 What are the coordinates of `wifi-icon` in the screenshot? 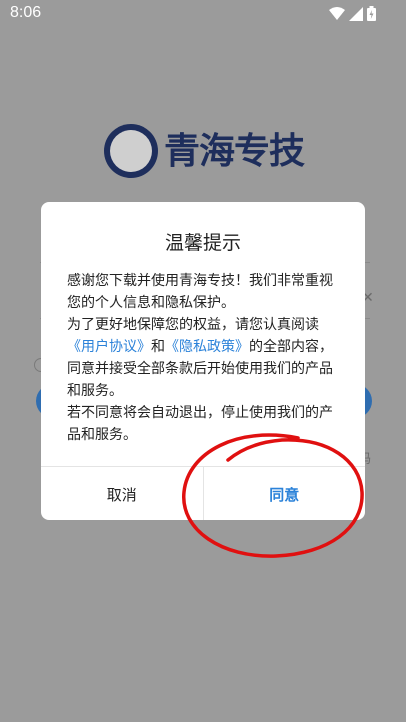 It's located at (337, 13).